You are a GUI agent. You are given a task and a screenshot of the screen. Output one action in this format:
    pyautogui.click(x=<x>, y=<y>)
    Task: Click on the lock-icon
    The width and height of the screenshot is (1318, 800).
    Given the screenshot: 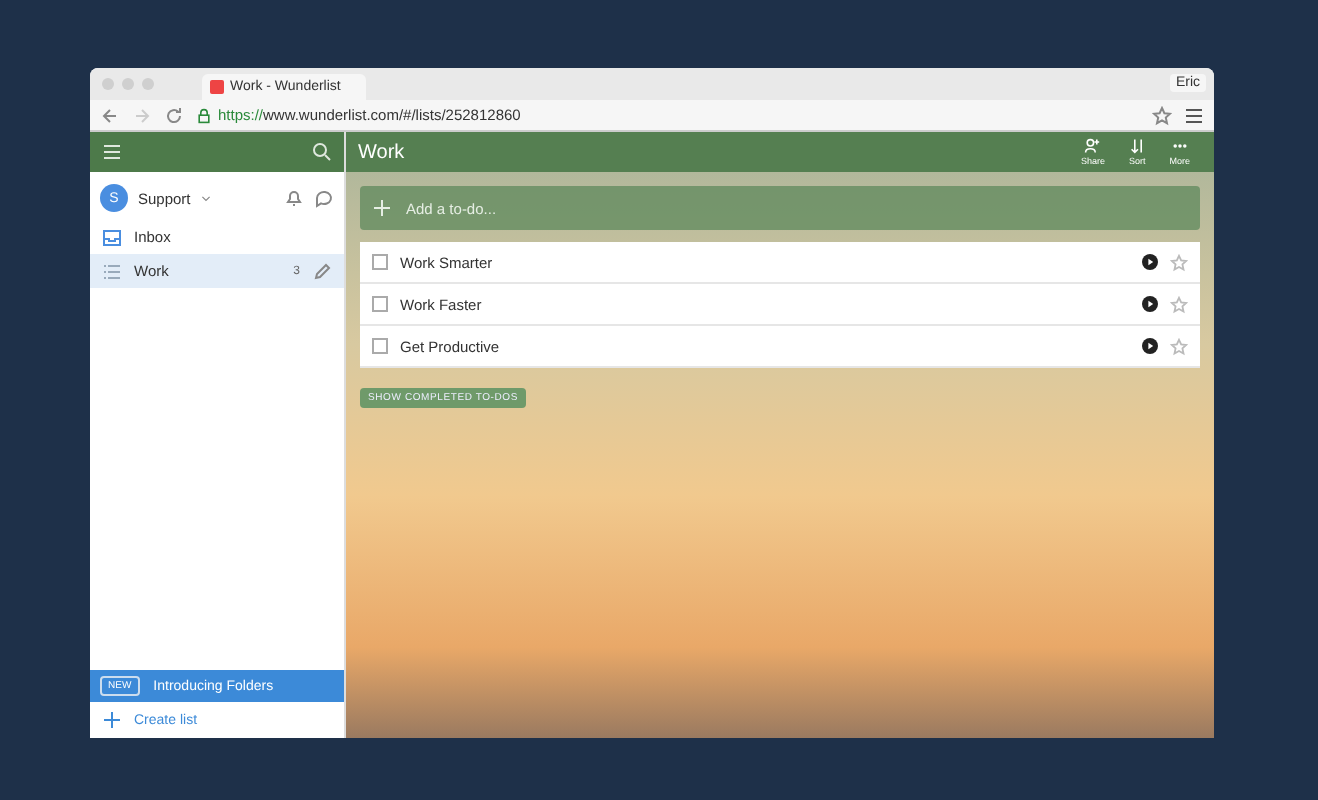 What is the action you would take?
    pyautogui.click(x=204, y=115)
    